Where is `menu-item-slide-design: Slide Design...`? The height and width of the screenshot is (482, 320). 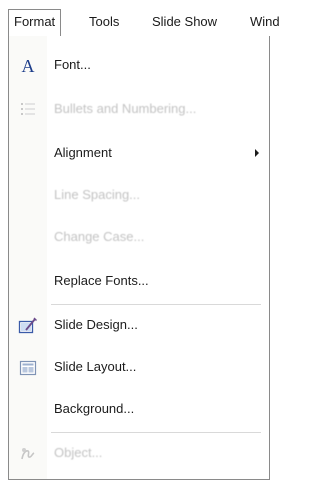 menu-item-slide-design: Slide Design... is located at coordinates (139, 326).